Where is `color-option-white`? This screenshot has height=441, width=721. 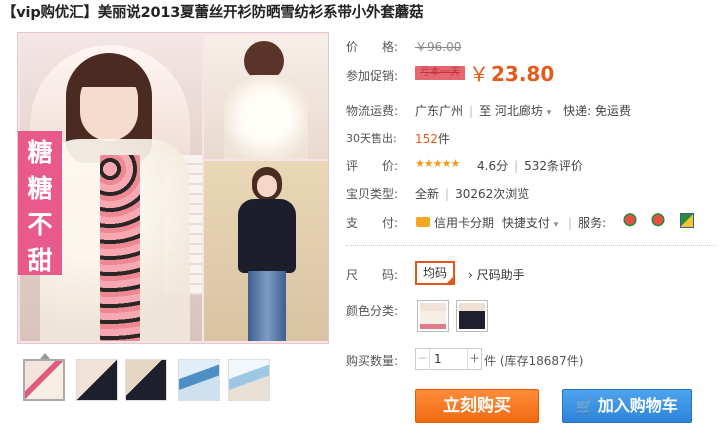
color-option-white is located at coordinates (433, 316).